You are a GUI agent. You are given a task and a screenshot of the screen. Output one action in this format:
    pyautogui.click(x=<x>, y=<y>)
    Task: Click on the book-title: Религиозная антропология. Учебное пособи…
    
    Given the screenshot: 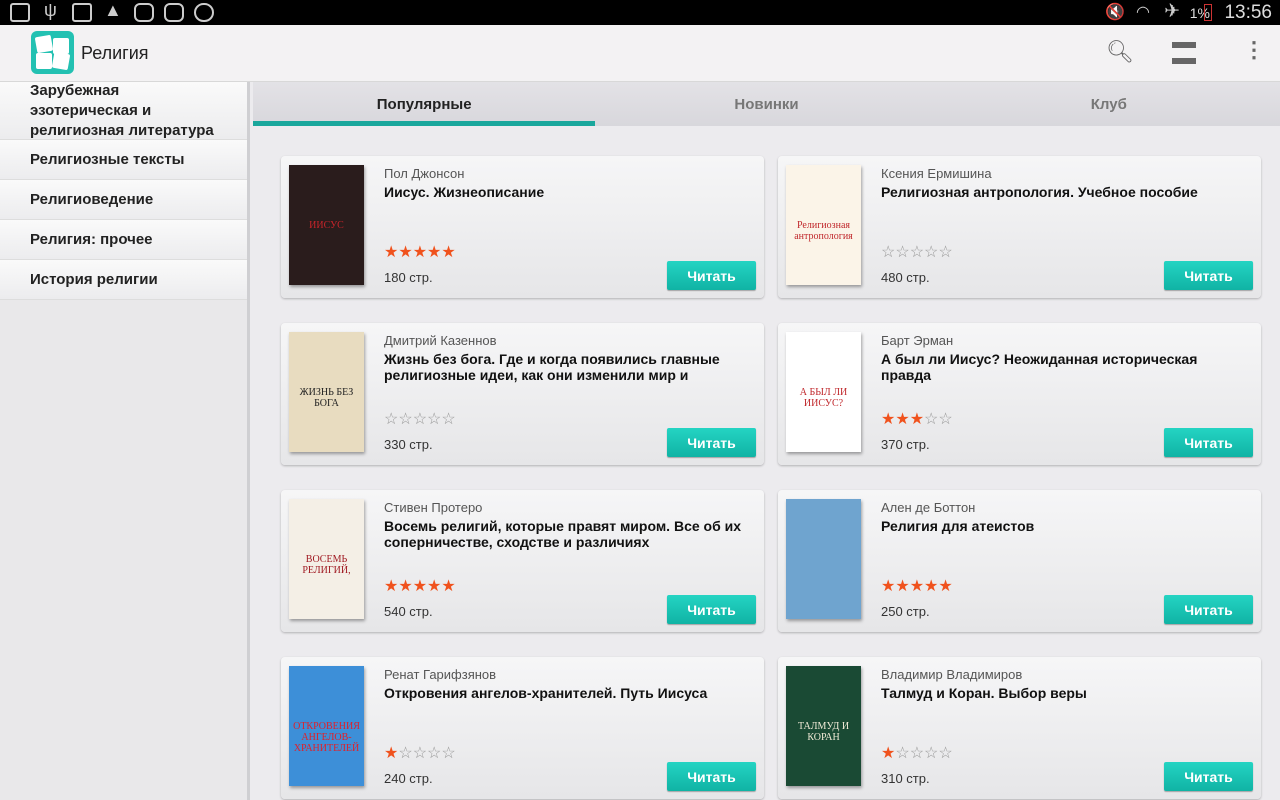 What is the action you would take?
    pyautogui.click(x=1066, y=192)
    